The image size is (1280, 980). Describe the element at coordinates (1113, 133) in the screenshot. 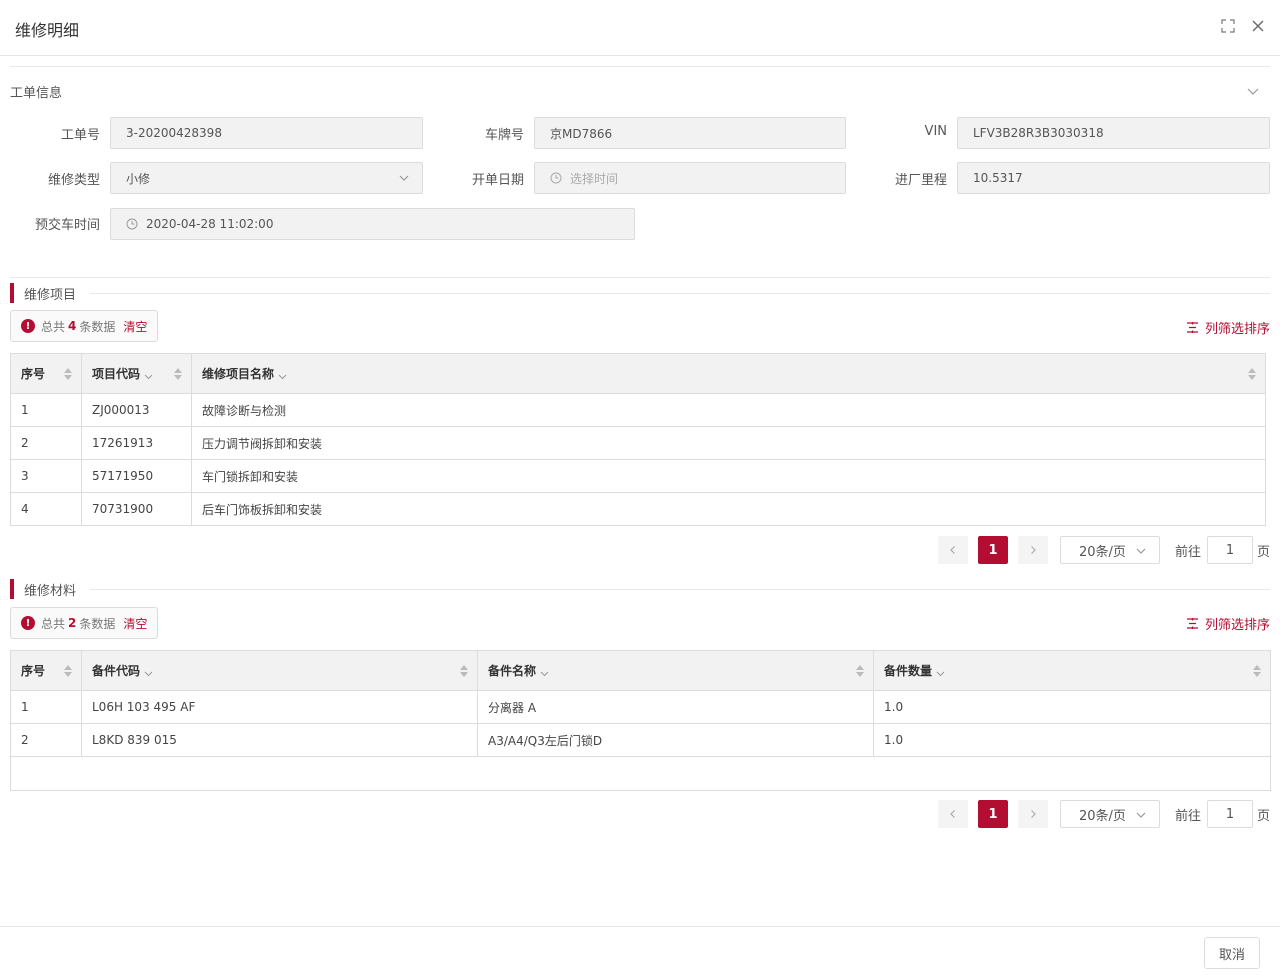

I see `vin-field: LFV3B28R3B3030318` at that location.